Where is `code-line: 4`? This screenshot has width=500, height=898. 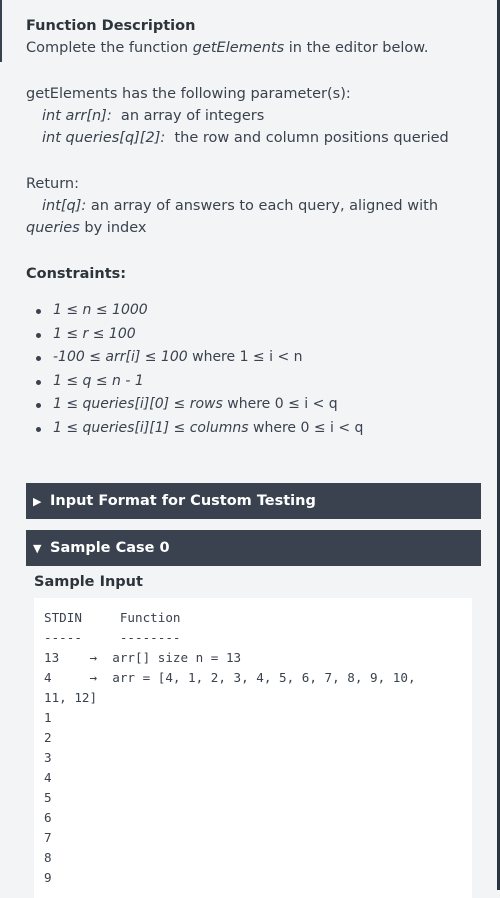 code-line: 4 is located at coordinates (48, 777).